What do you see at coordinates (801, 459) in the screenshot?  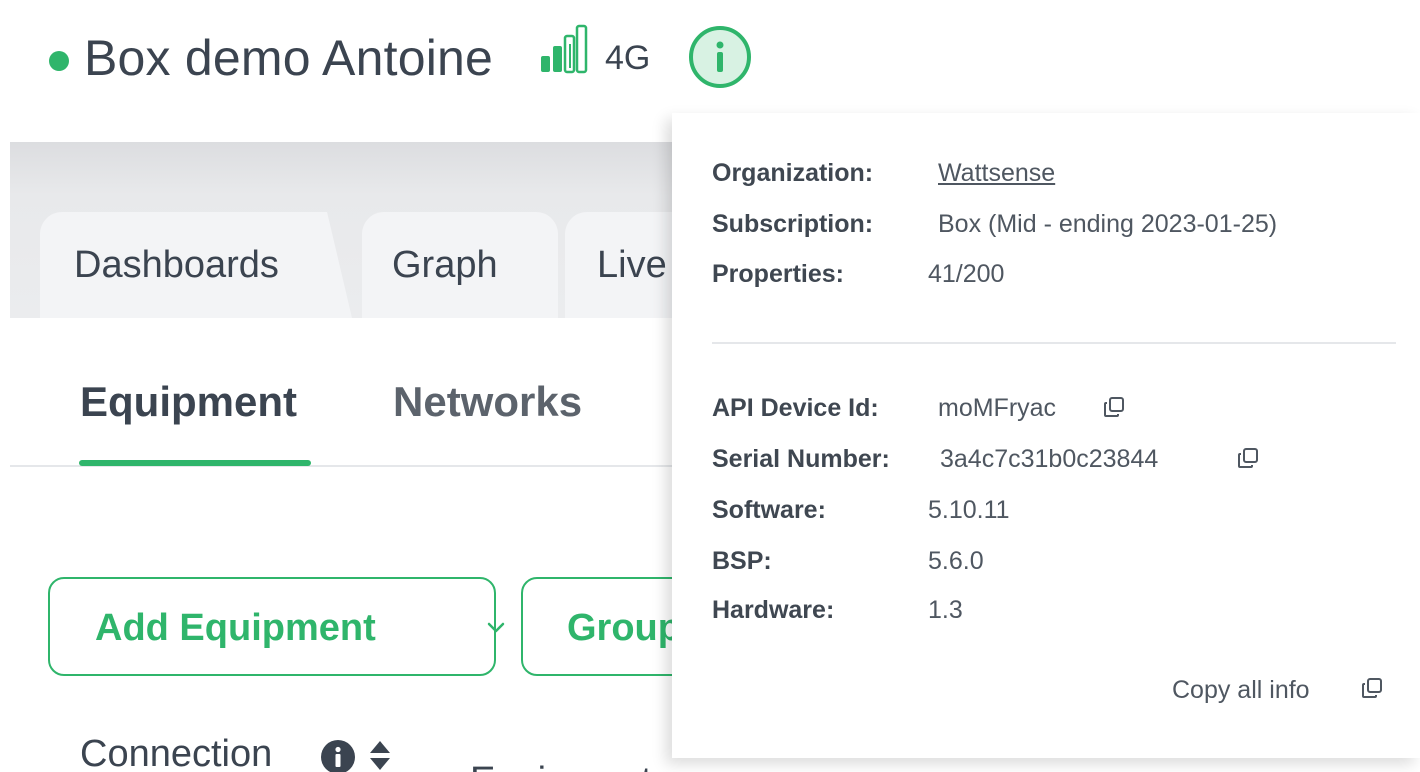 I see `serial-number-label: Serial Number:` at bounding box center [801, 459].